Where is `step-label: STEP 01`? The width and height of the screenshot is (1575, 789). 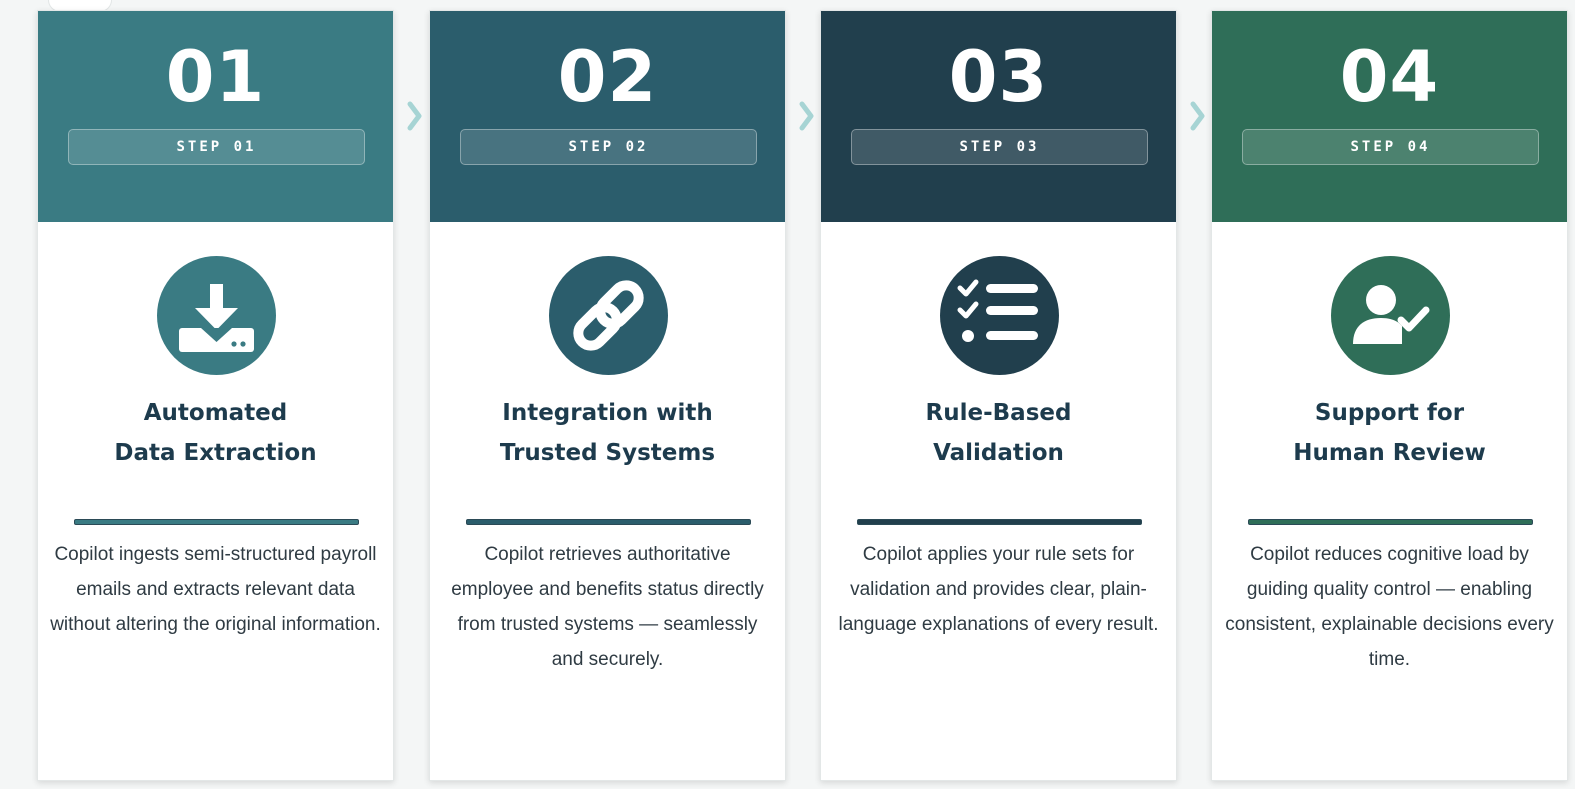
step-label: STEP 01 is located at coordinates (216, 147).